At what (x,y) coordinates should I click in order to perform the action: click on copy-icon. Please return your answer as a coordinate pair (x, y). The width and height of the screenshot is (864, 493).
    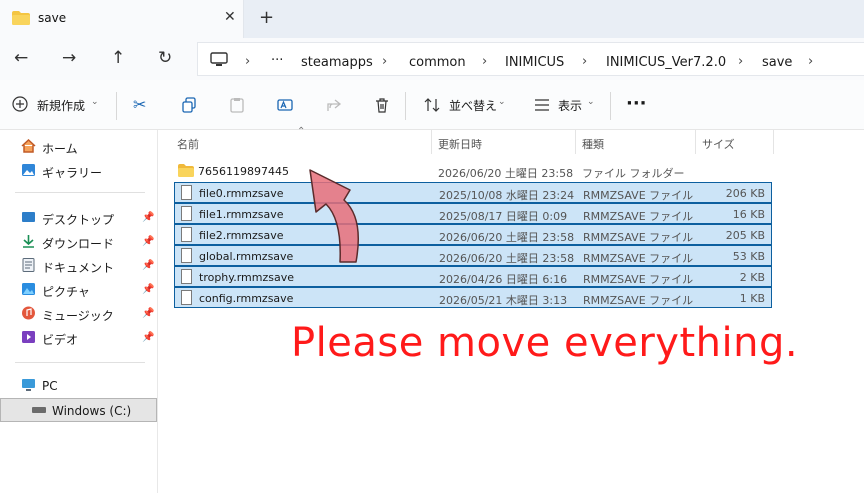
    Looking at the image, I should click on (189, 105).